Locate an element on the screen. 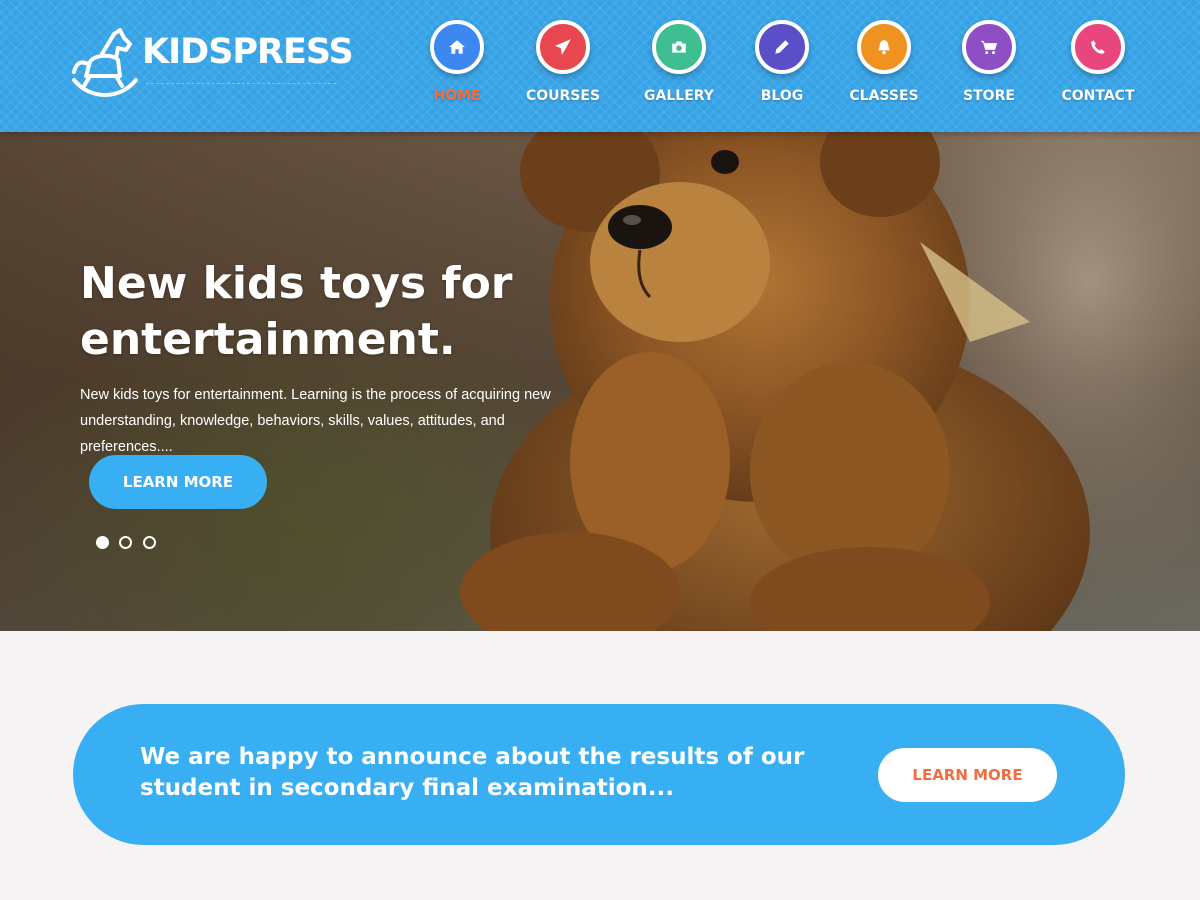 The image size is (1200, 900). nav-item-courses: COURSES is located at coordinates (563, 65).